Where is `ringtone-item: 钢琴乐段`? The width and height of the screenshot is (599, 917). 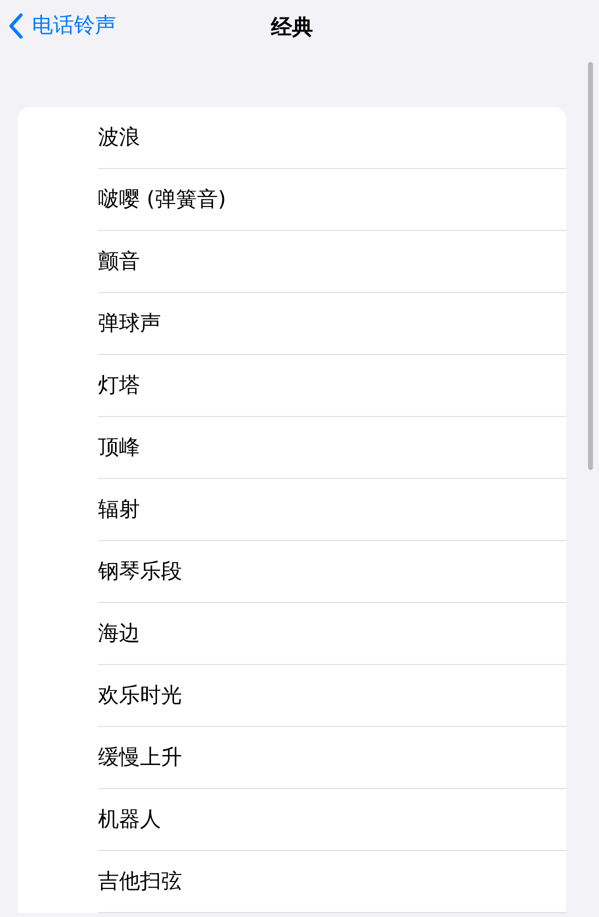
ringtone-item: 钢琴乐段 is located at coordinates (140, 572).